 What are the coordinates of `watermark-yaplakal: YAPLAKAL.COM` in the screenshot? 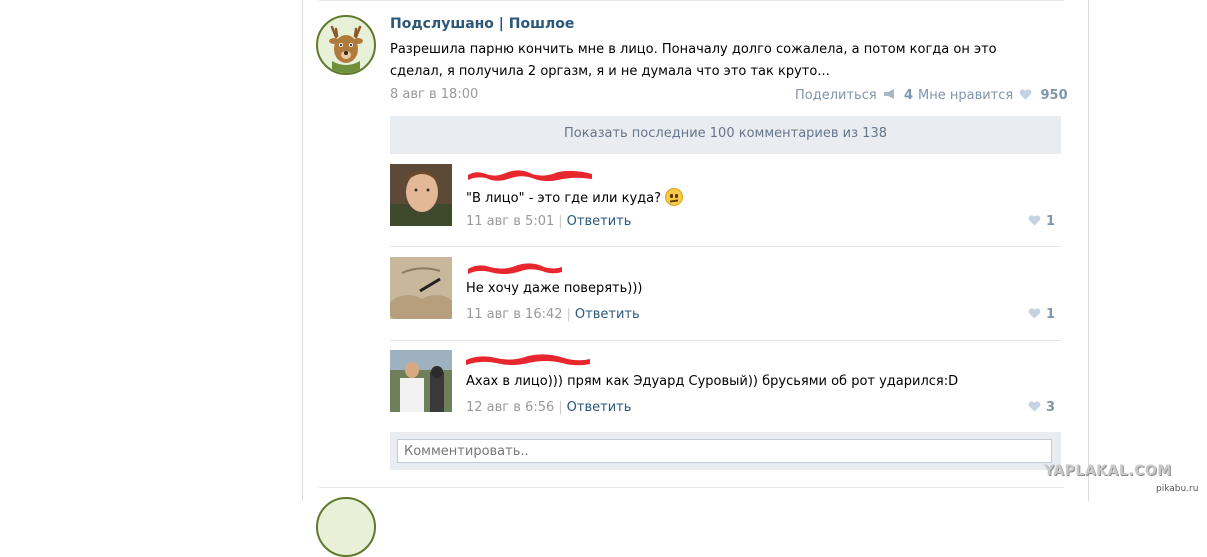 It's located at (1108, 471).